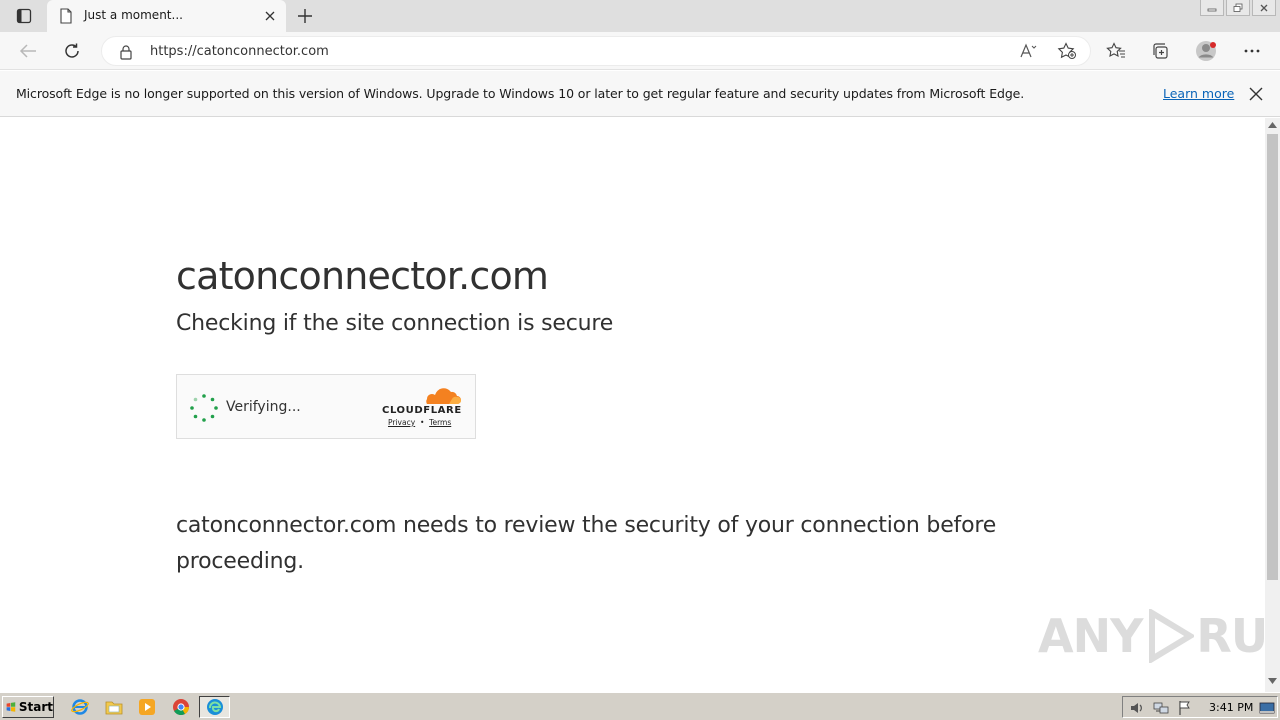 The width and height of the screenshot is (1280, 720). I want to click on scroll-up-arrow-icon, so click(1272, 125).